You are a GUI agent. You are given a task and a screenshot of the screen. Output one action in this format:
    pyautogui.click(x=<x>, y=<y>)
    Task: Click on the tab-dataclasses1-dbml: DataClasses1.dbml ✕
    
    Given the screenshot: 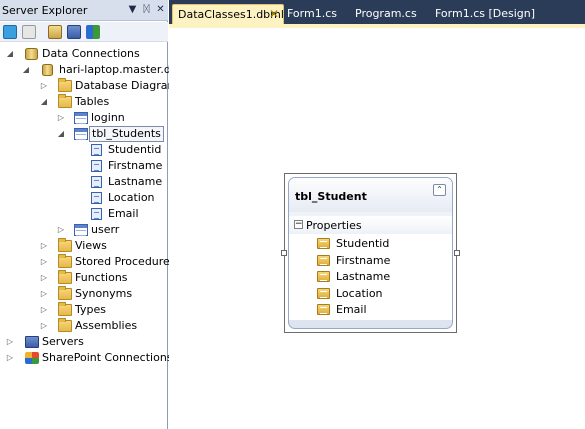 What is the action you would take?
    pyautogui.click(x=228, y=14)
    